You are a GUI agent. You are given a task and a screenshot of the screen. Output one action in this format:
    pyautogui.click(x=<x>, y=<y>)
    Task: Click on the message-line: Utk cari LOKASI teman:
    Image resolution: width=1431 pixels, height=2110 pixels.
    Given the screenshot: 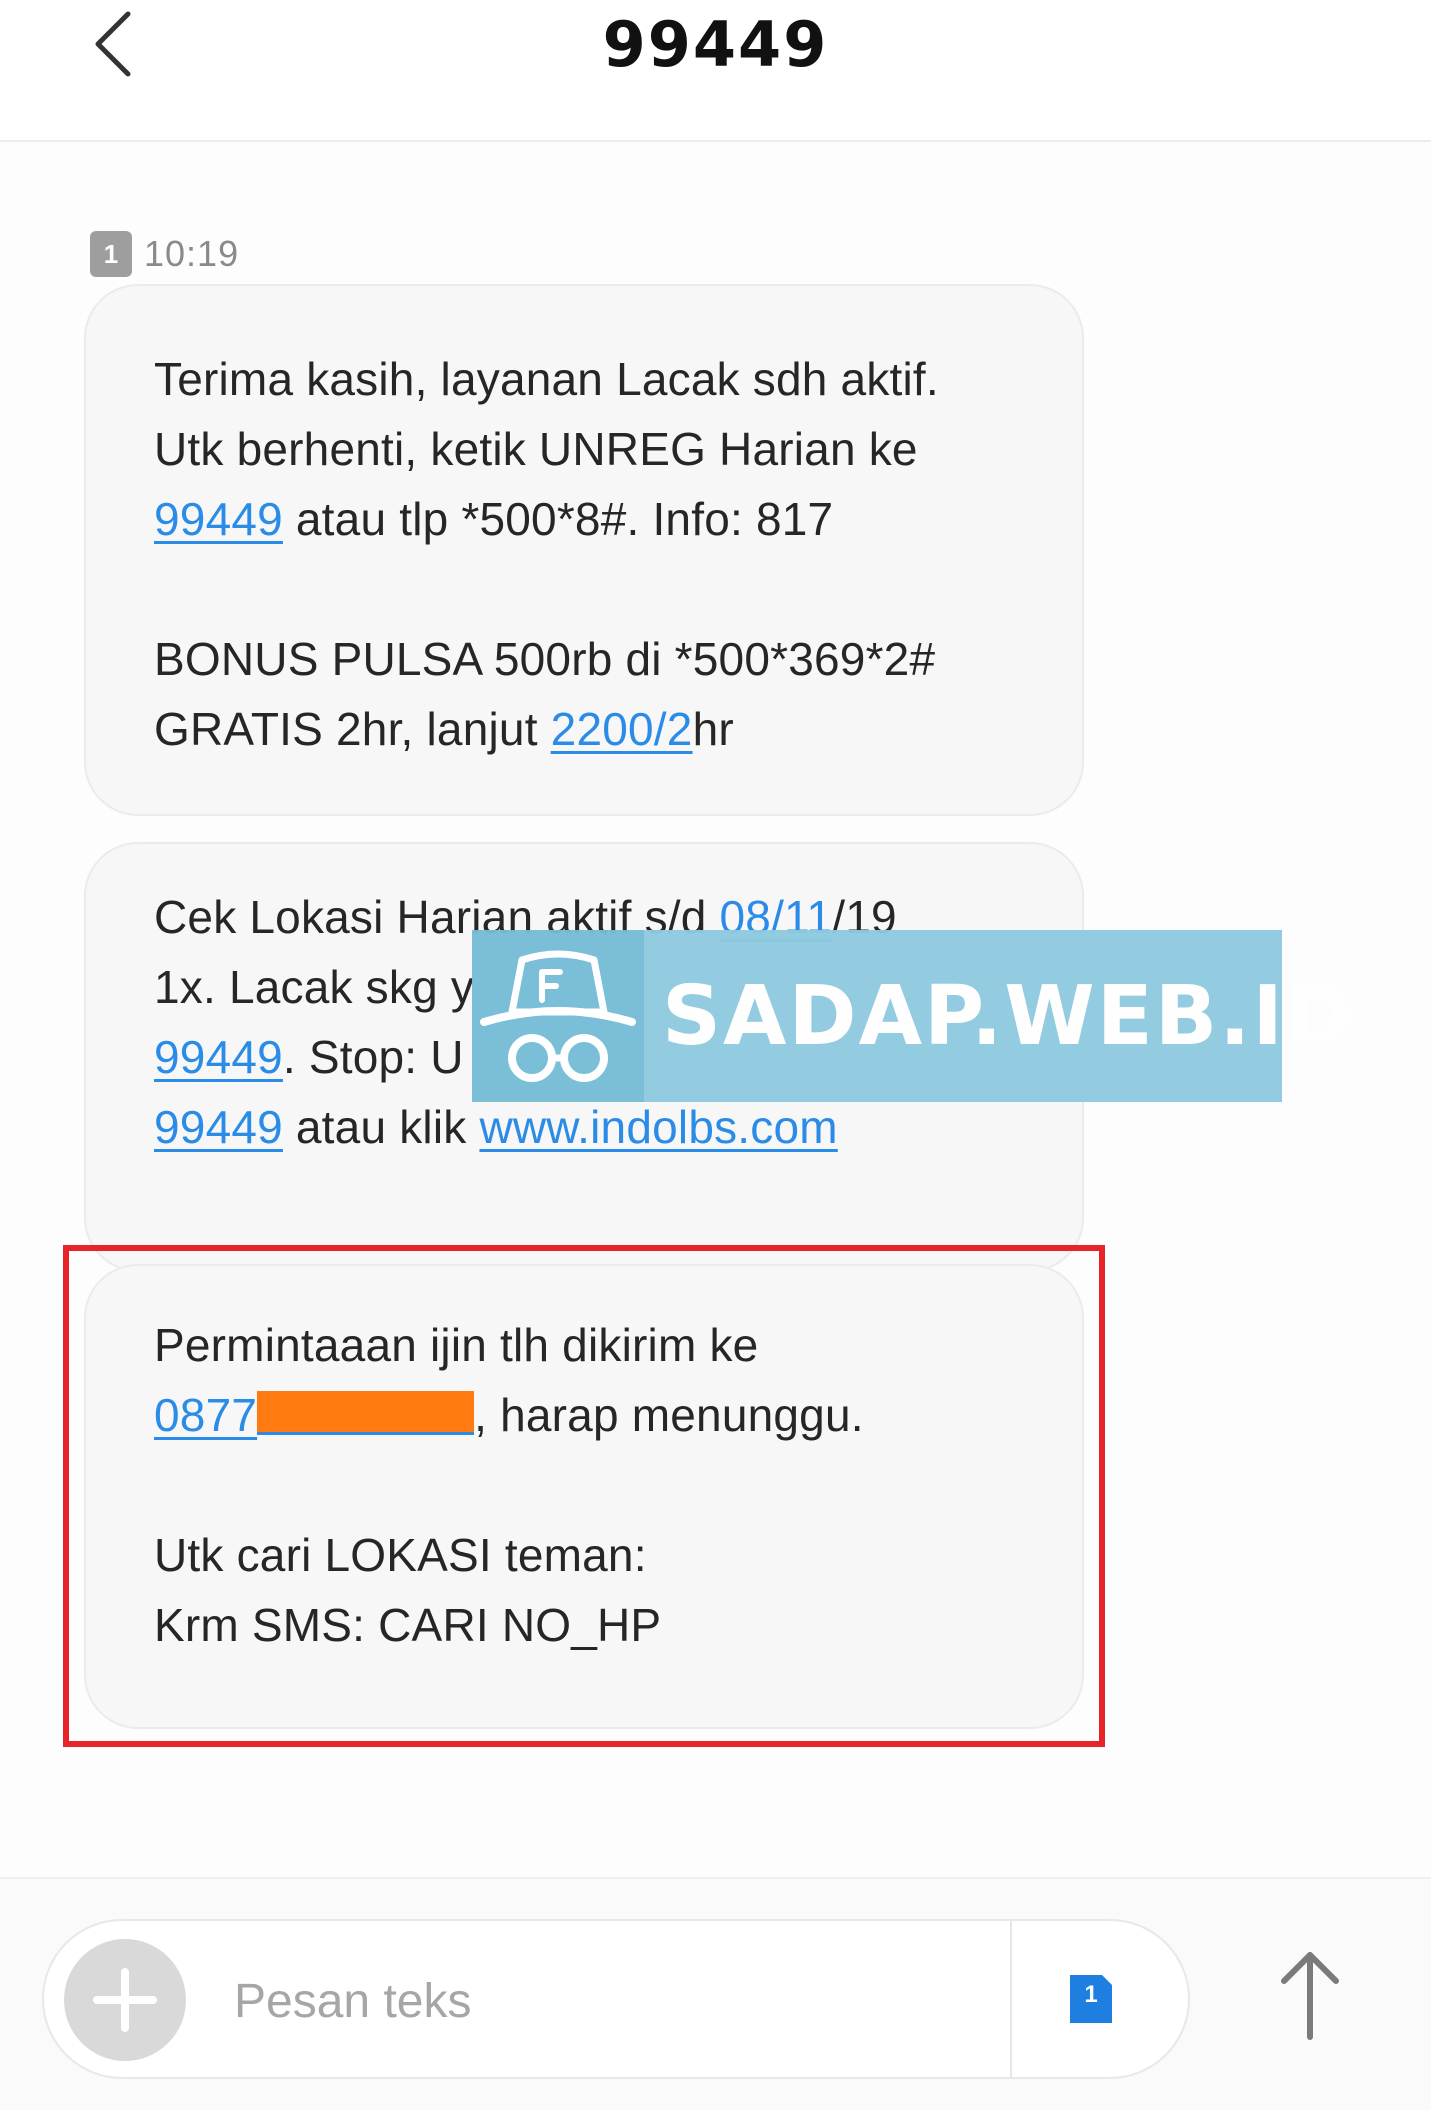 What is the action you would take?
    pyautogui.click(x=400, y=1555)
    